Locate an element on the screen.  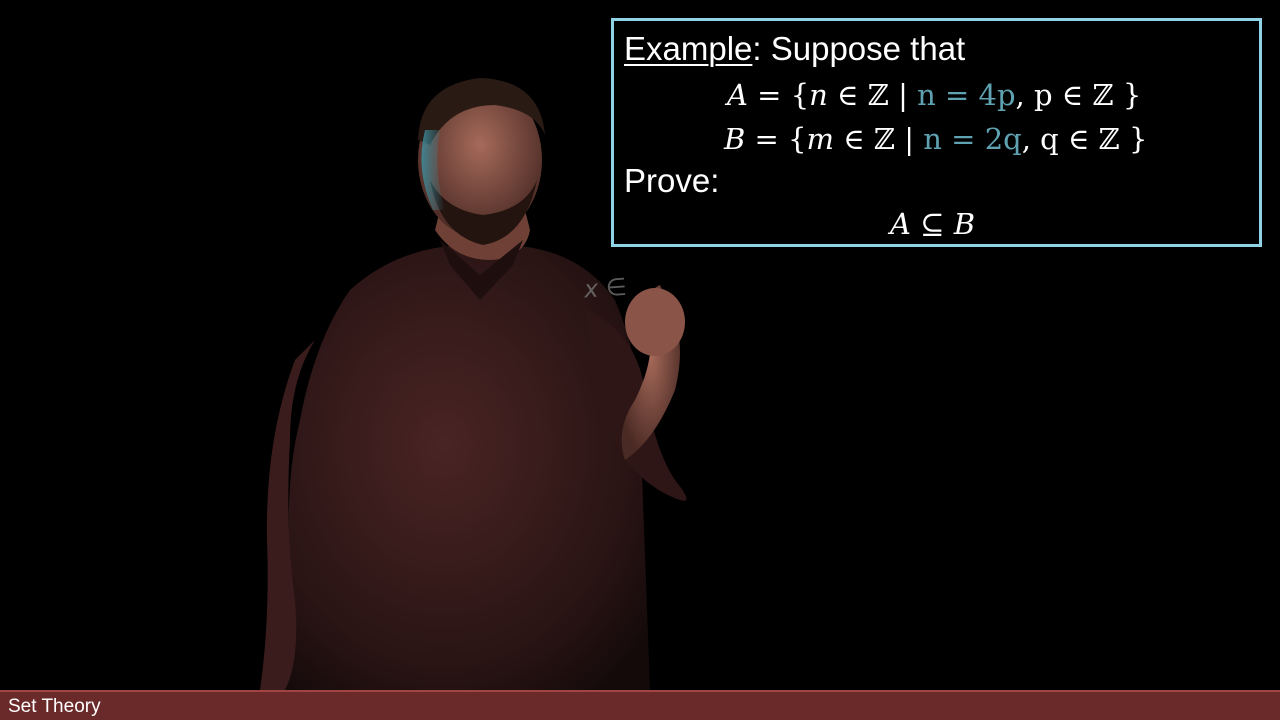
set-b-definition: B = {m ∈ ℤ | n = 2q, q ∈ ℤ } is located at coordinates (935, 139).